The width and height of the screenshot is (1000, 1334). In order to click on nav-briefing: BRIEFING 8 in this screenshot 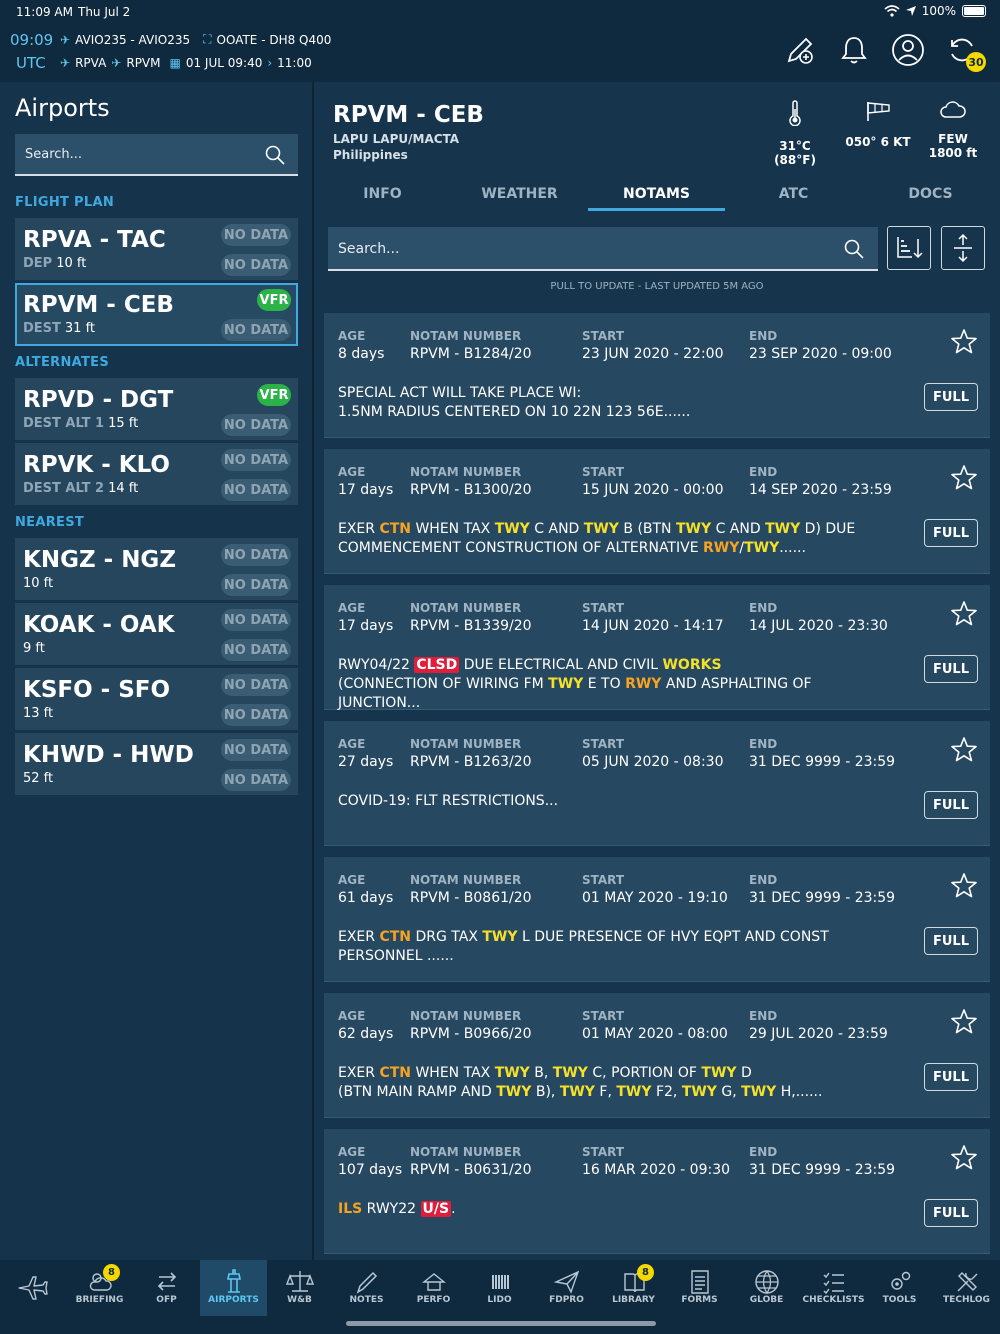, I will do `click(99, 1288)`.